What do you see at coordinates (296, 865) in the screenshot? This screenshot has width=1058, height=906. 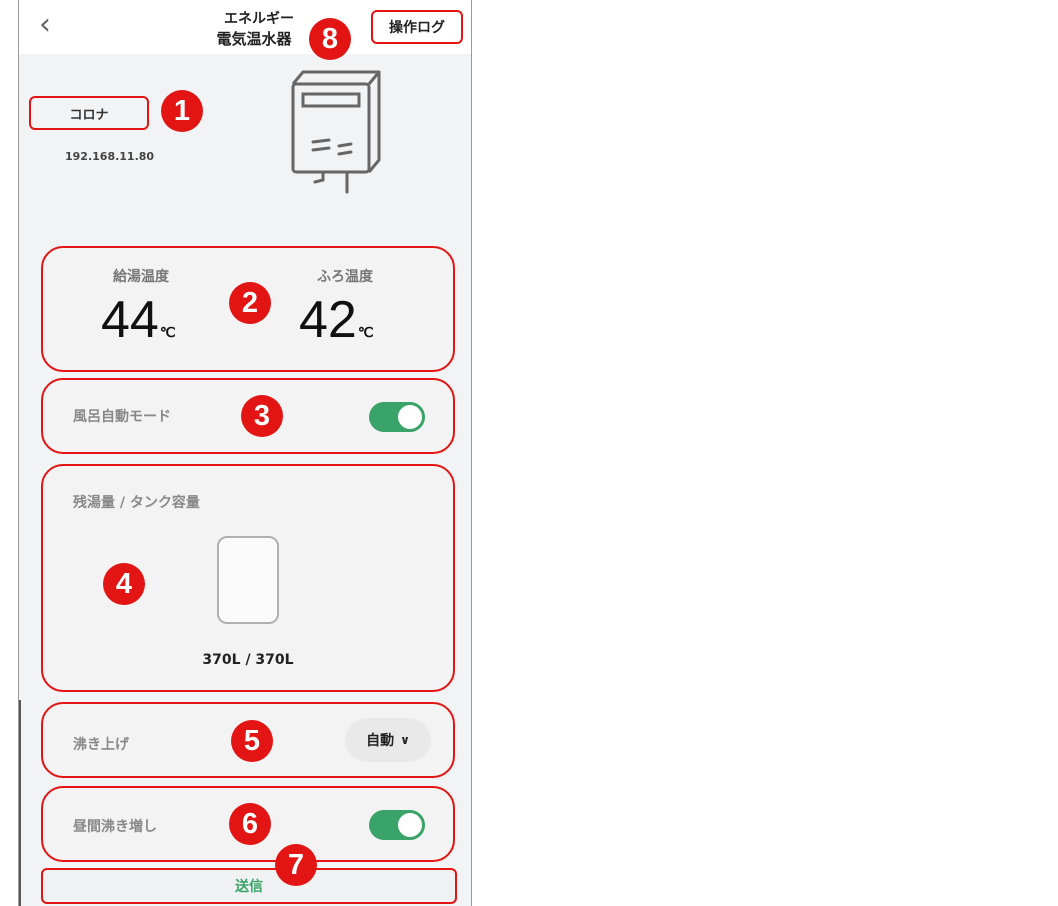 I see `marker-7: 7` at bounding box center [296, 865].